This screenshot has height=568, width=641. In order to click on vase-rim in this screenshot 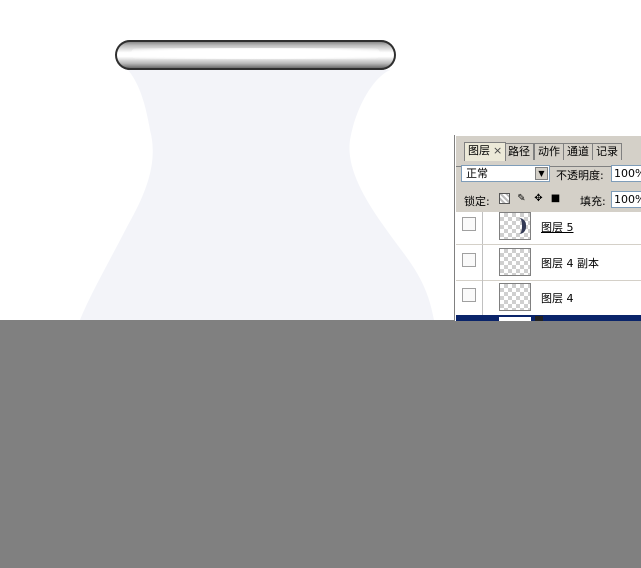, I will do `click(255, 55)`.